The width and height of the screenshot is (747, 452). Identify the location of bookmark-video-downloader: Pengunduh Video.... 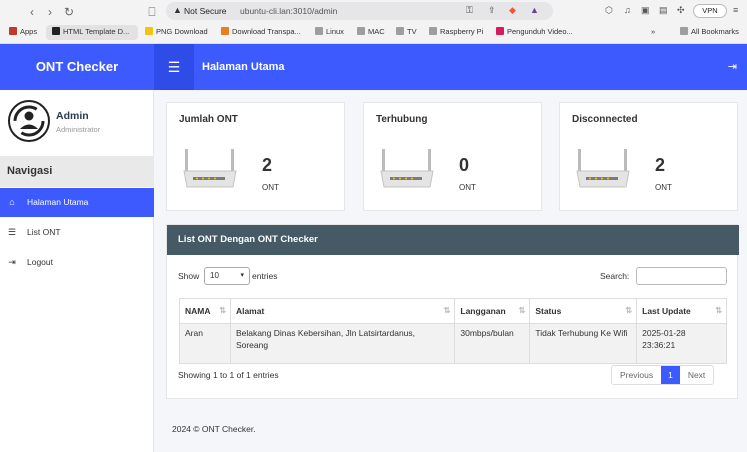
(534, 31).